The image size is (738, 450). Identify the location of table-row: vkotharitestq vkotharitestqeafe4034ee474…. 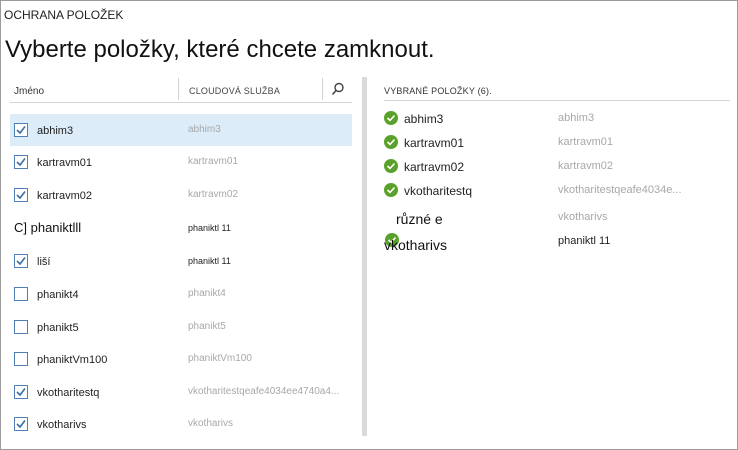
(181, 392).